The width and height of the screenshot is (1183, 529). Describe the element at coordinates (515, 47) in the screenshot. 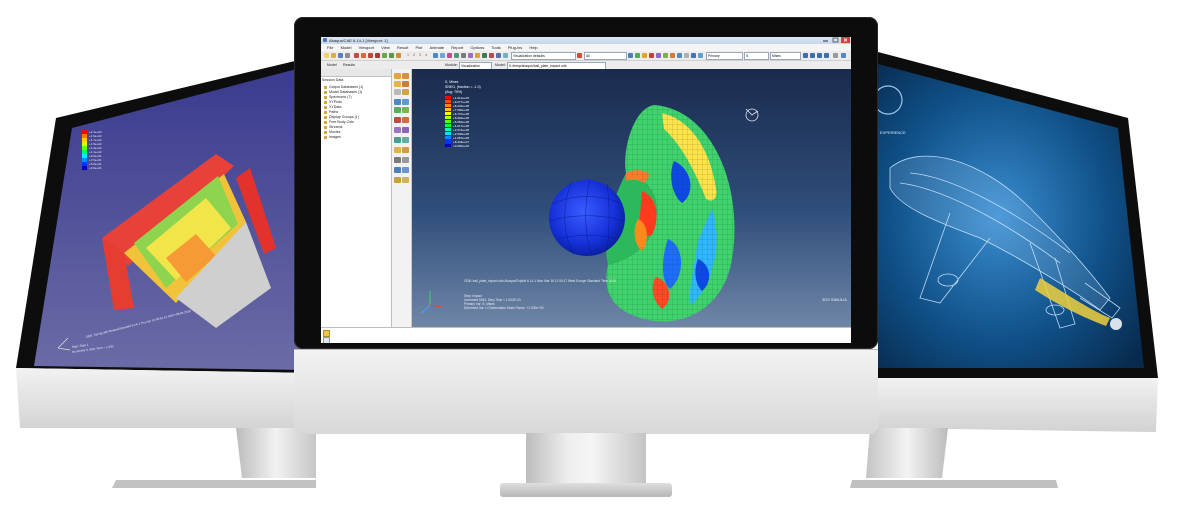

I see `menu-plugins: Plug-ins` at that location.